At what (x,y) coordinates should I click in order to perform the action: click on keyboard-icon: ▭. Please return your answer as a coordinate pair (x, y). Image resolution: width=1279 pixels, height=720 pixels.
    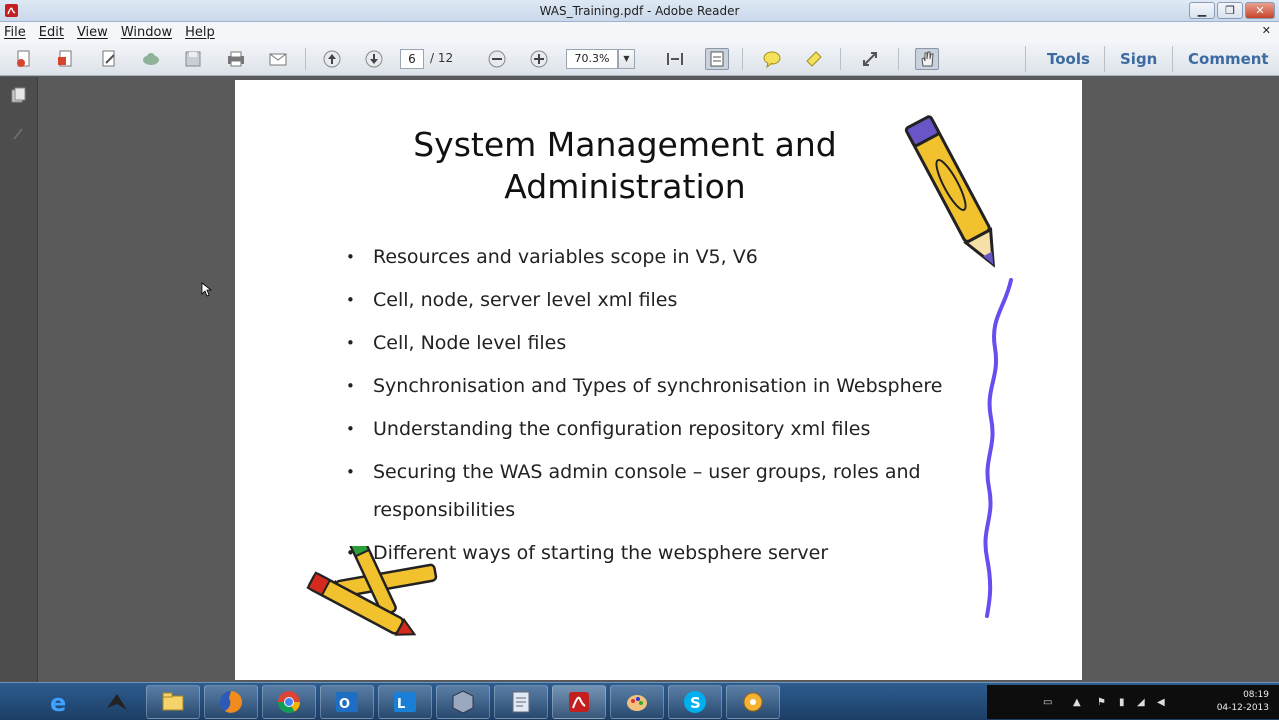
    Looking at the image, I should click on (1047, 702).